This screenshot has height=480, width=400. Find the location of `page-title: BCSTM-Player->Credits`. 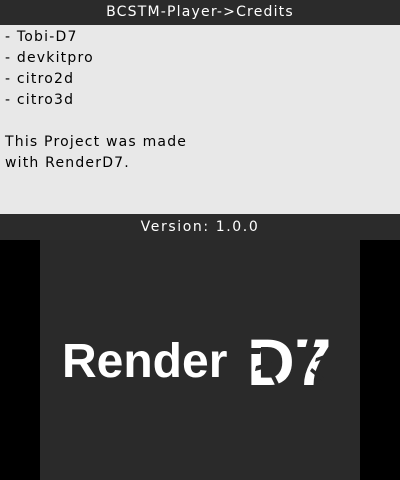

page-title: BCSTM-Player->Credits is located at coordinates (200, 12).